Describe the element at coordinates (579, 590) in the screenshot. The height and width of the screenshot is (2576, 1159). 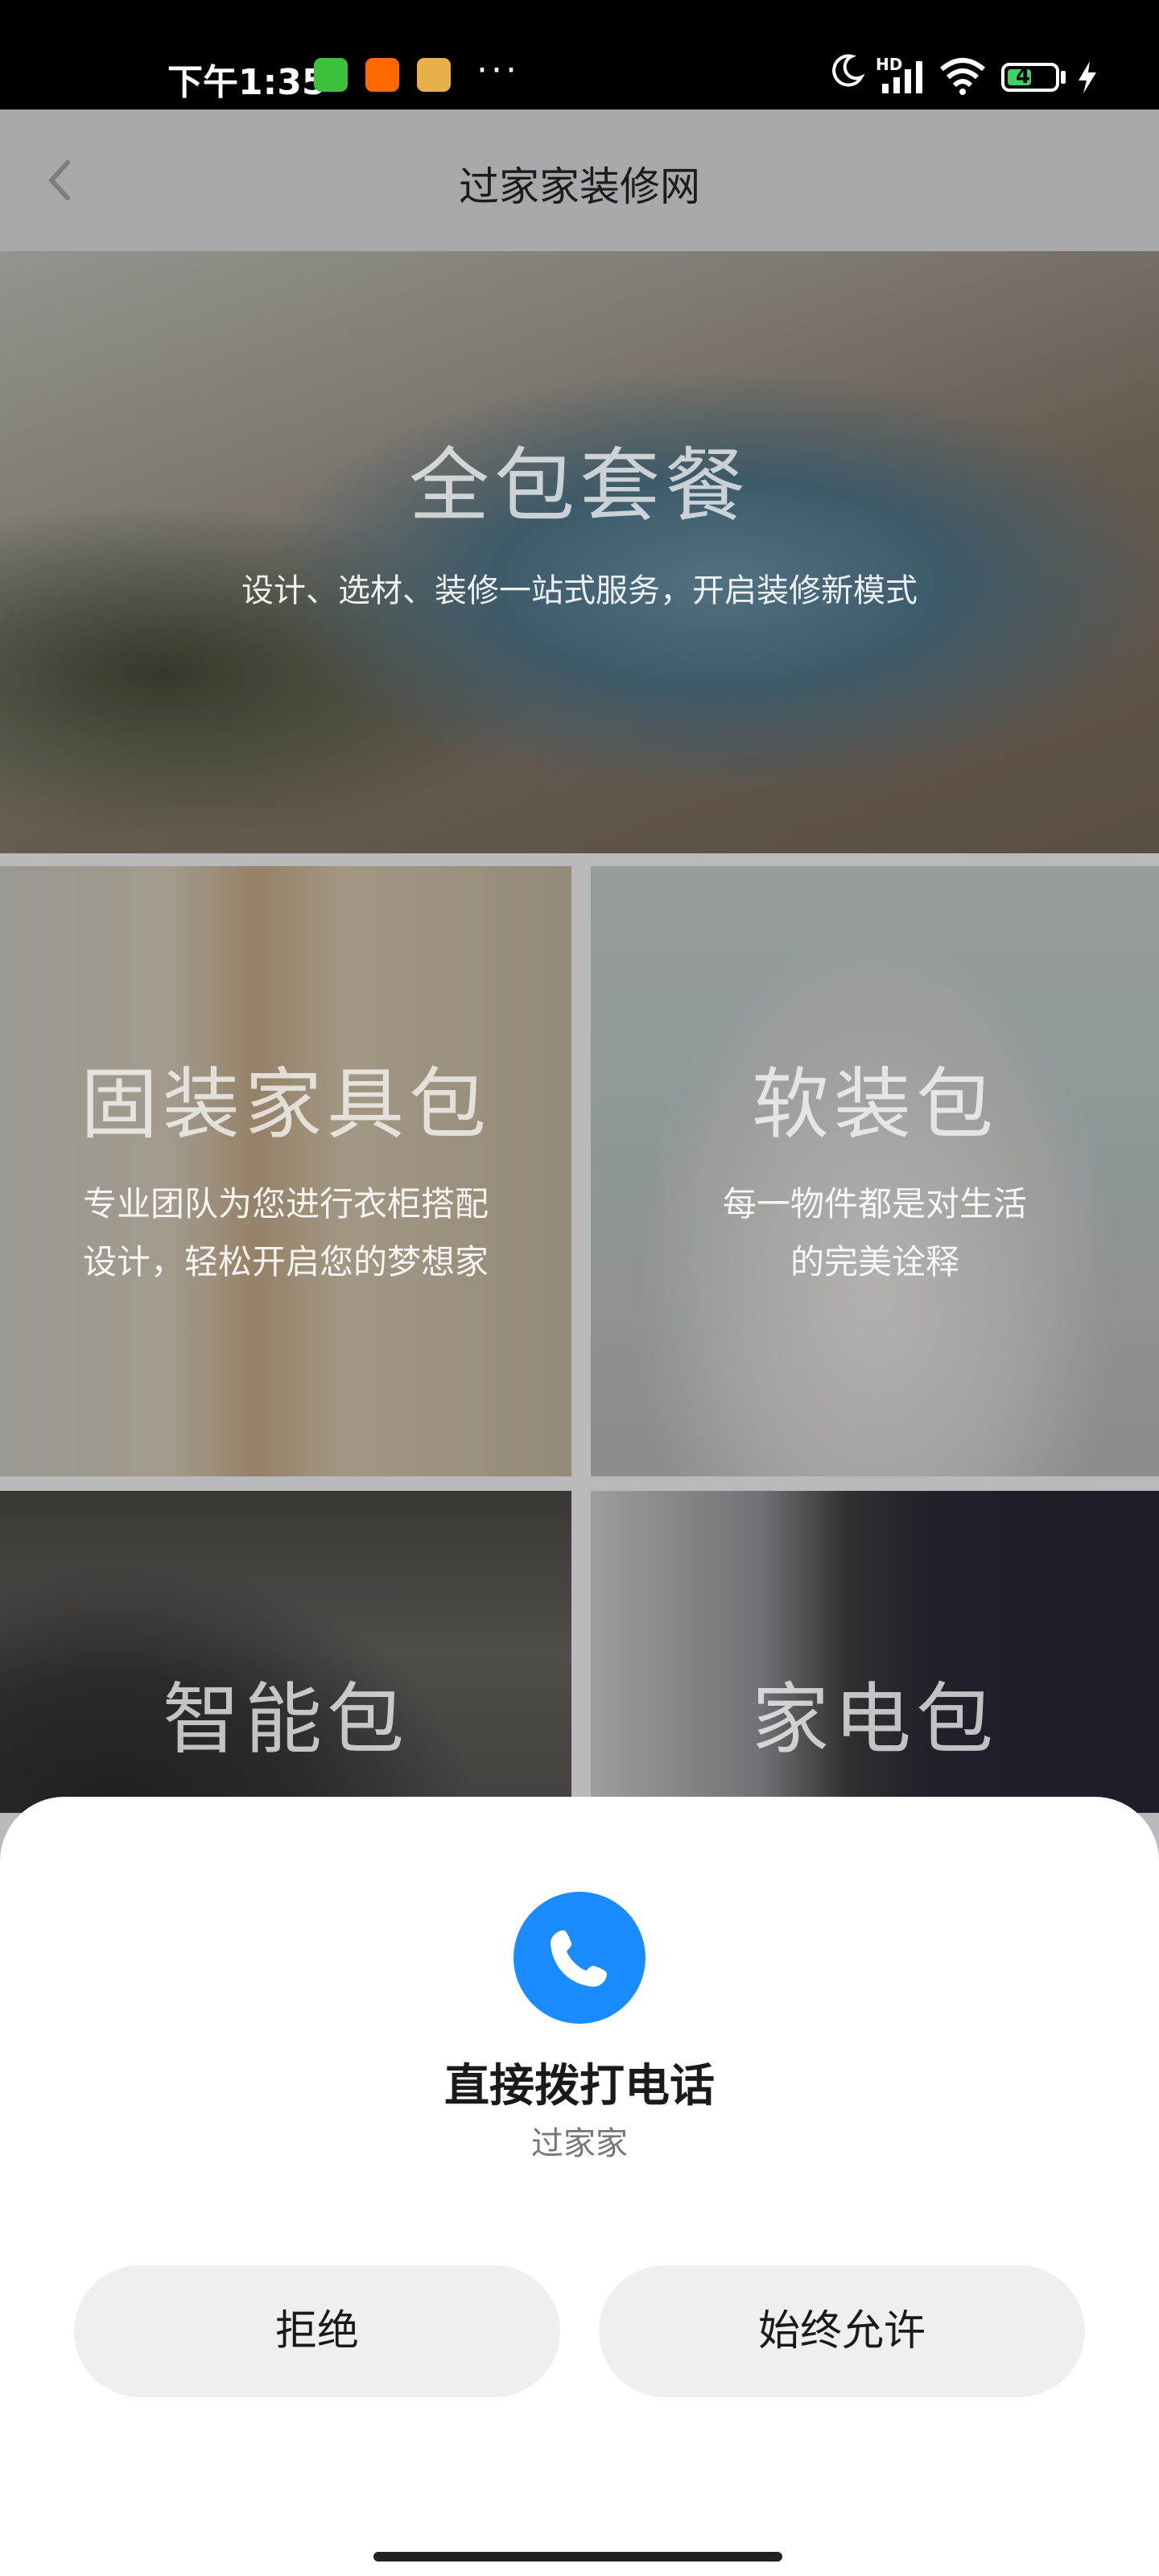
I see `tile-subtitle: 设计、选材、装修一站式服务，开启装修新模式` at that location.